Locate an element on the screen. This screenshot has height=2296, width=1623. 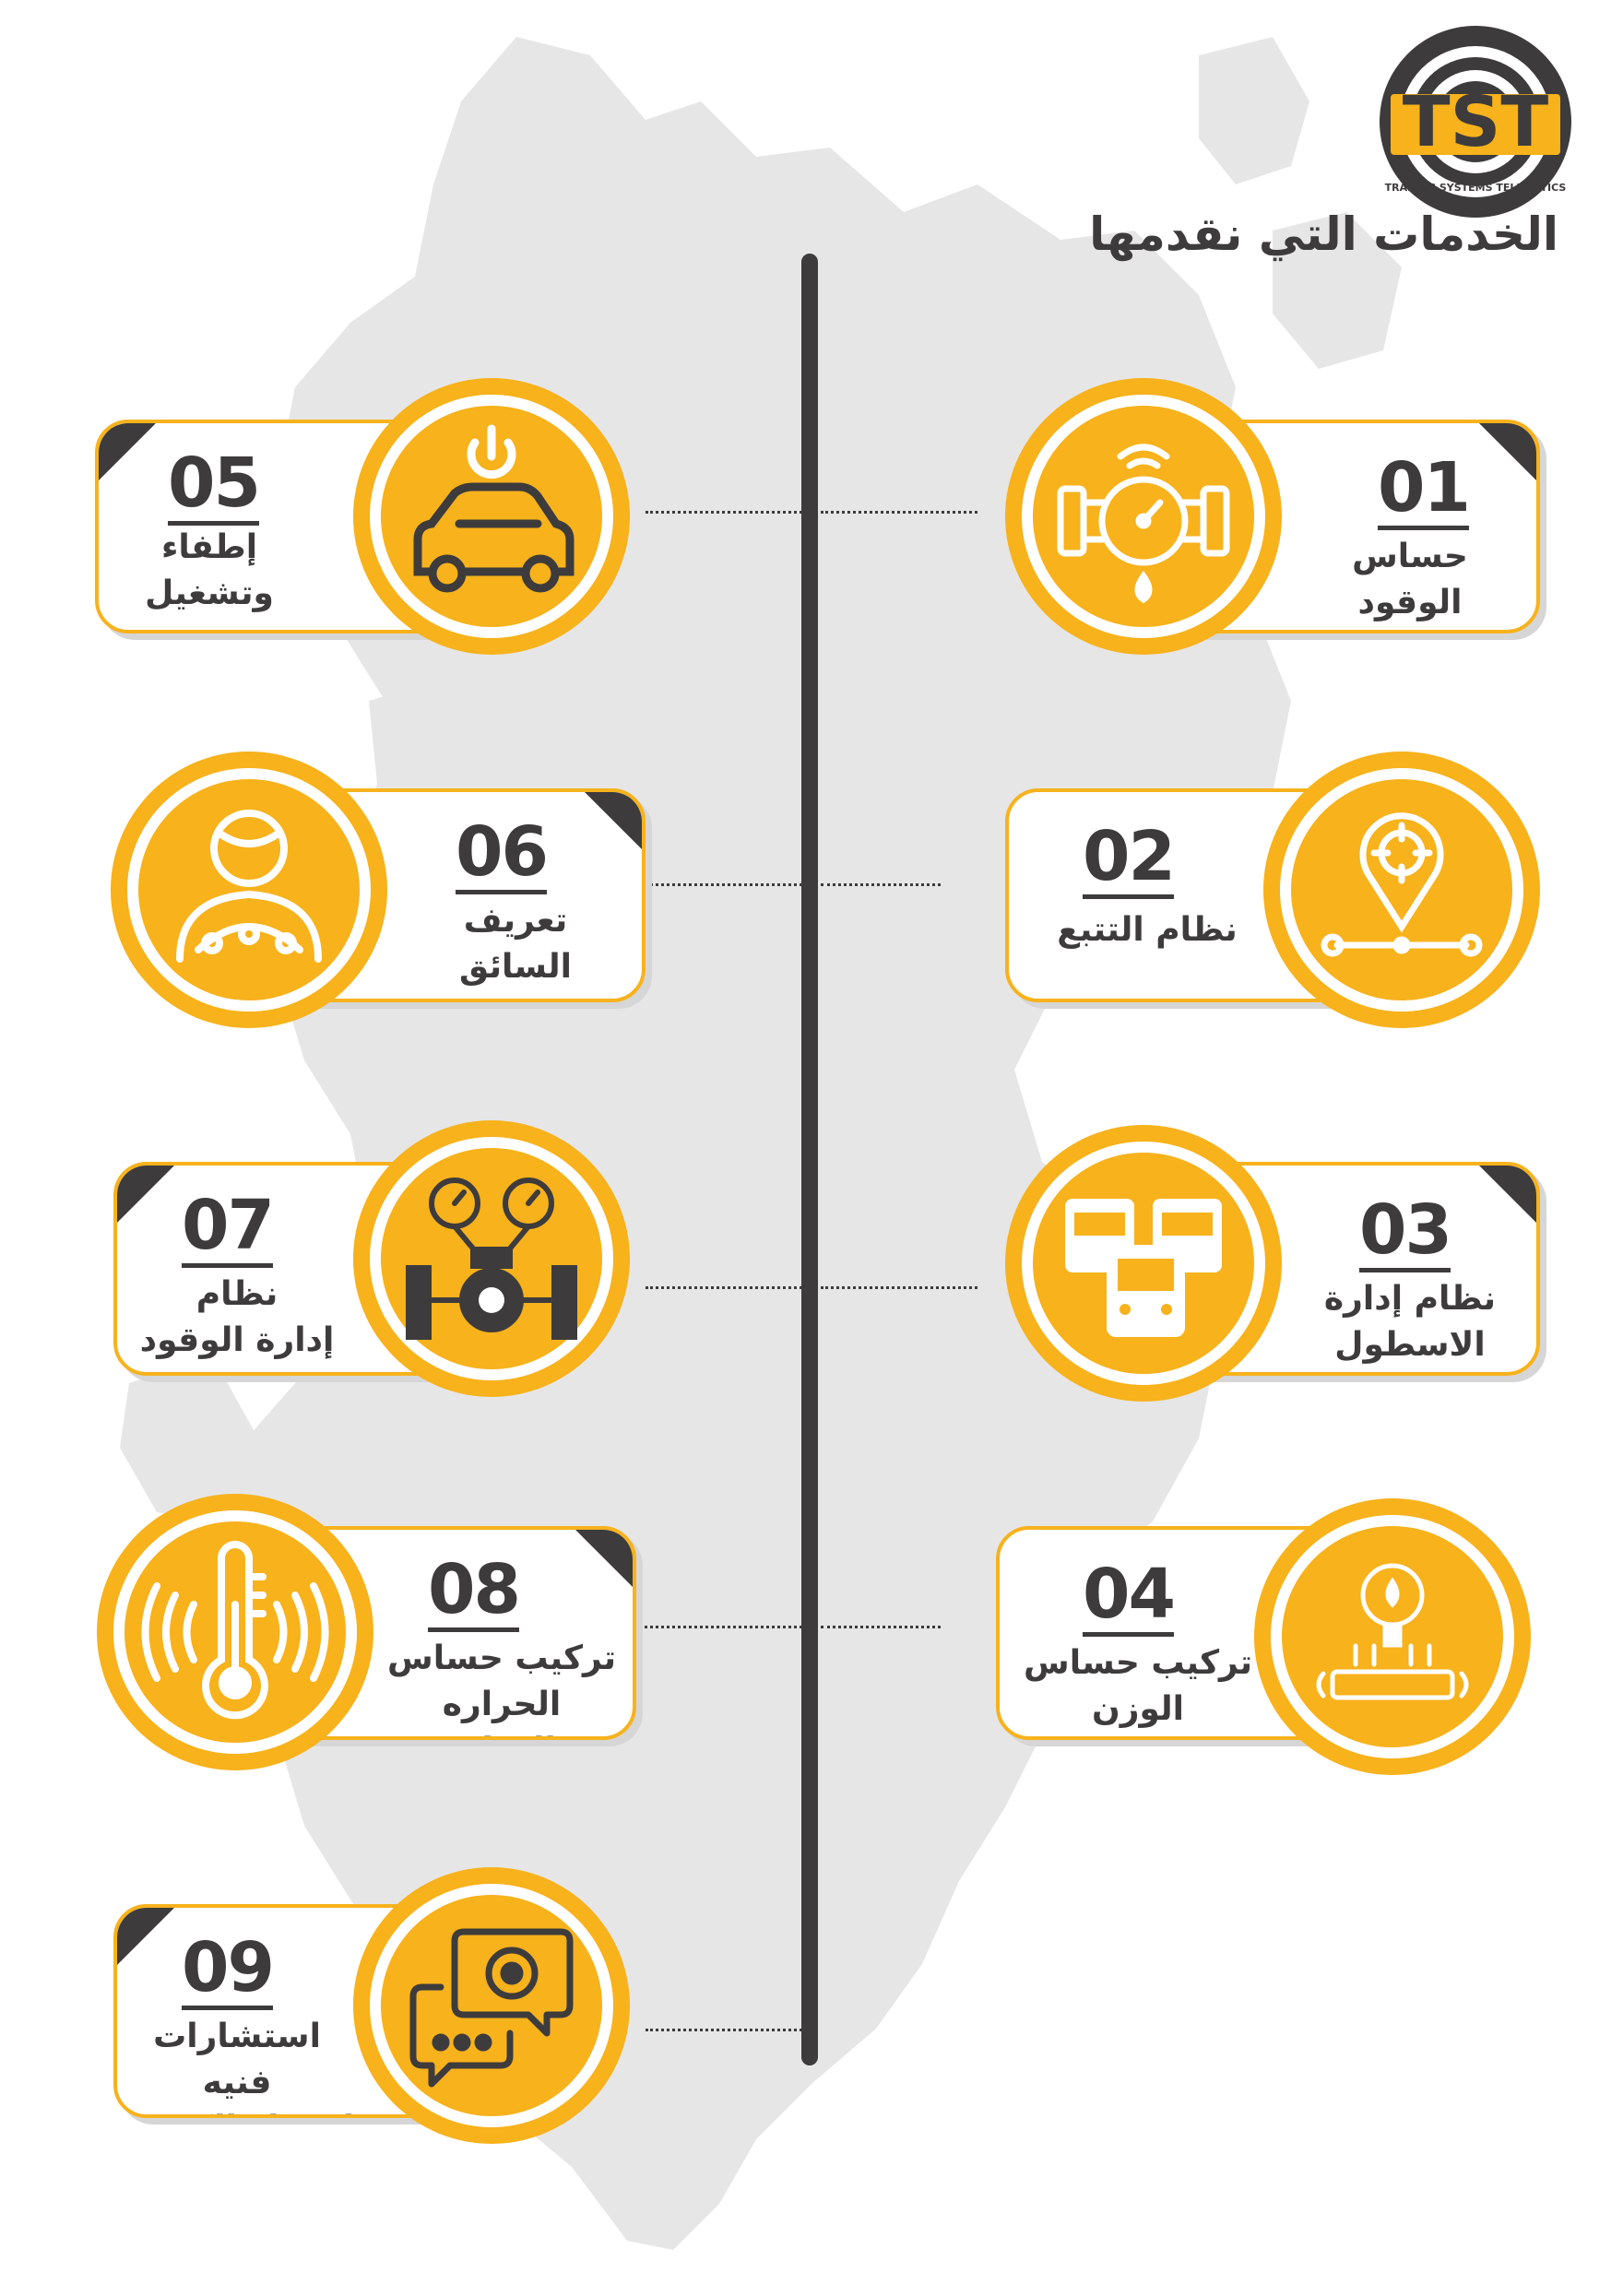
service-number: 01 is located at coordinates (1424, 489).